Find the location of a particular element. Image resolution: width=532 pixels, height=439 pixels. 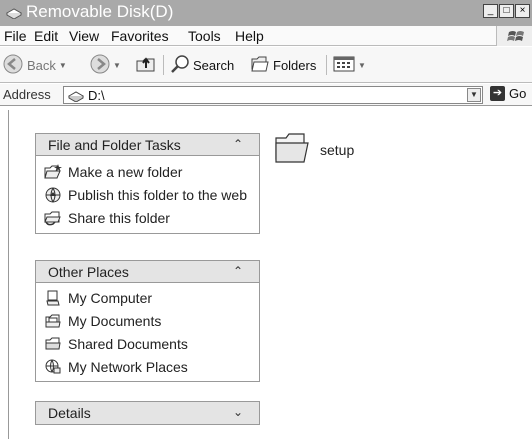

minimize-button: _ is located at coordinates (490, 11).